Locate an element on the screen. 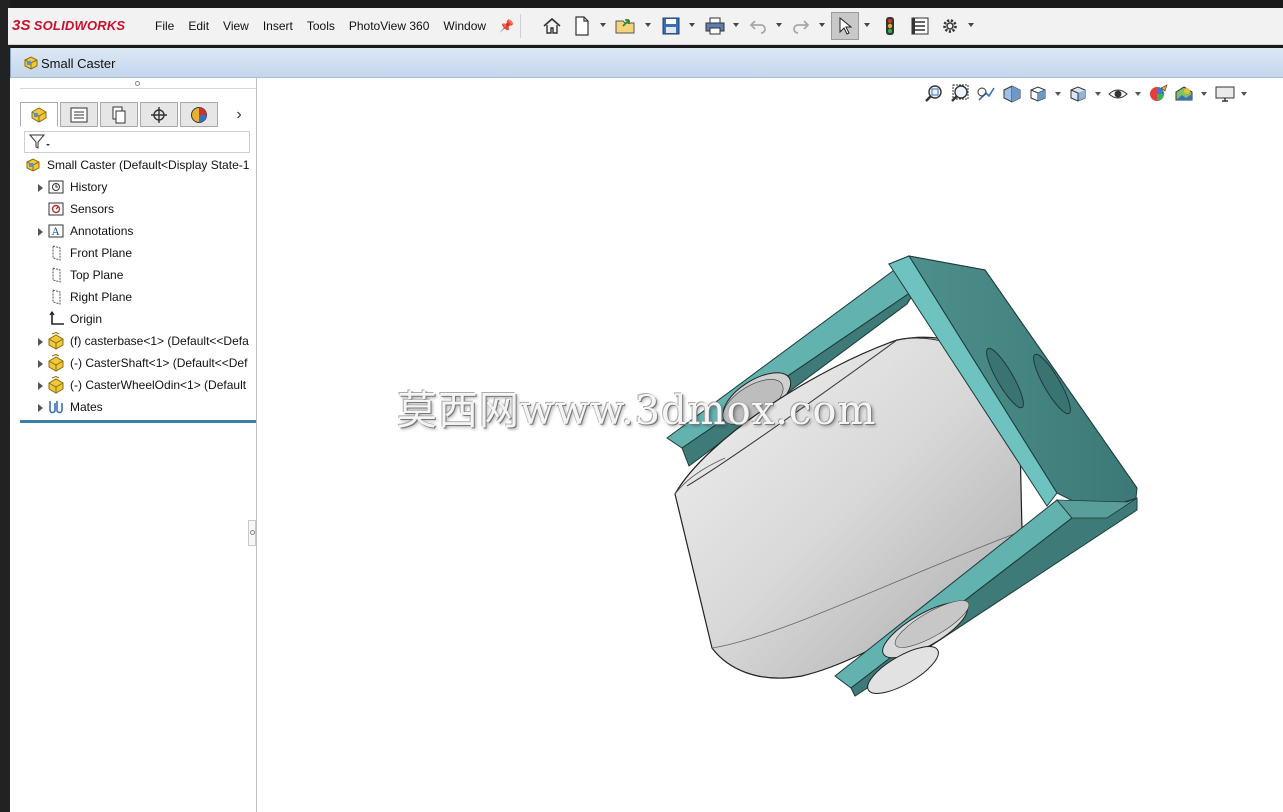 This screenshot has width=1283, height=812. open-button is located at coordinates (626, 26).